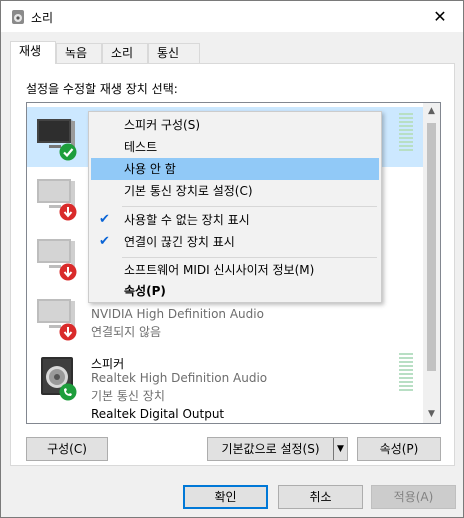 Image resolution: width=464 pixels, height=518 pixels. What do you see at coordinates (235, 191) in the screenshot?
I see `menu-item-set-default-comm: 기본 통신 장치로 설정(C)` at bounding box center [235, 191].